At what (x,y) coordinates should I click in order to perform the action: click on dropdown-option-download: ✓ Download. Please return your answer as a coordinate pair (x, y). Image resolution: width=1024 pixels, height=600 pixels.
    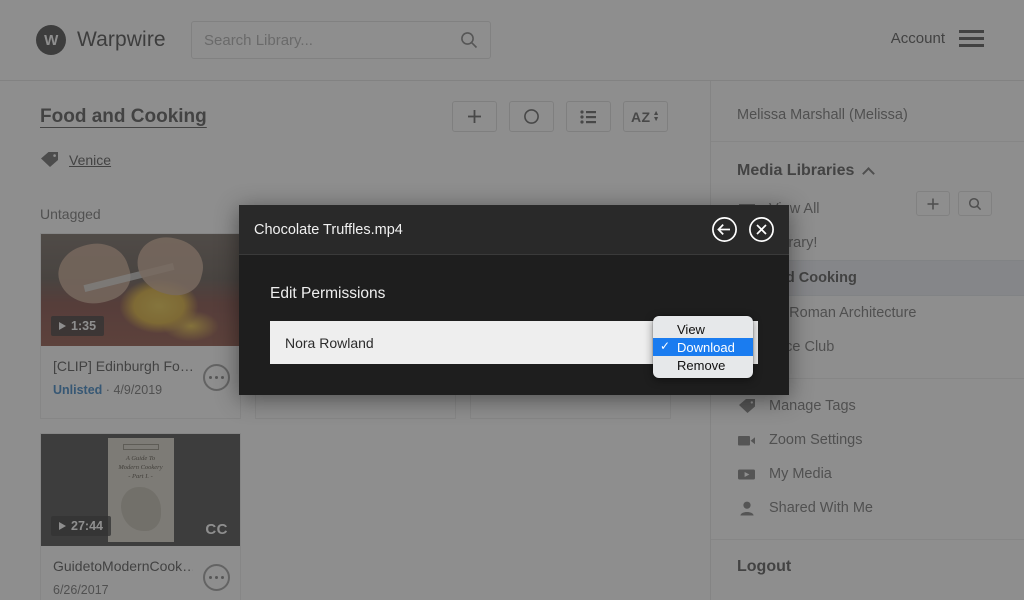
    Looking at the image, I should click on (703, 347).